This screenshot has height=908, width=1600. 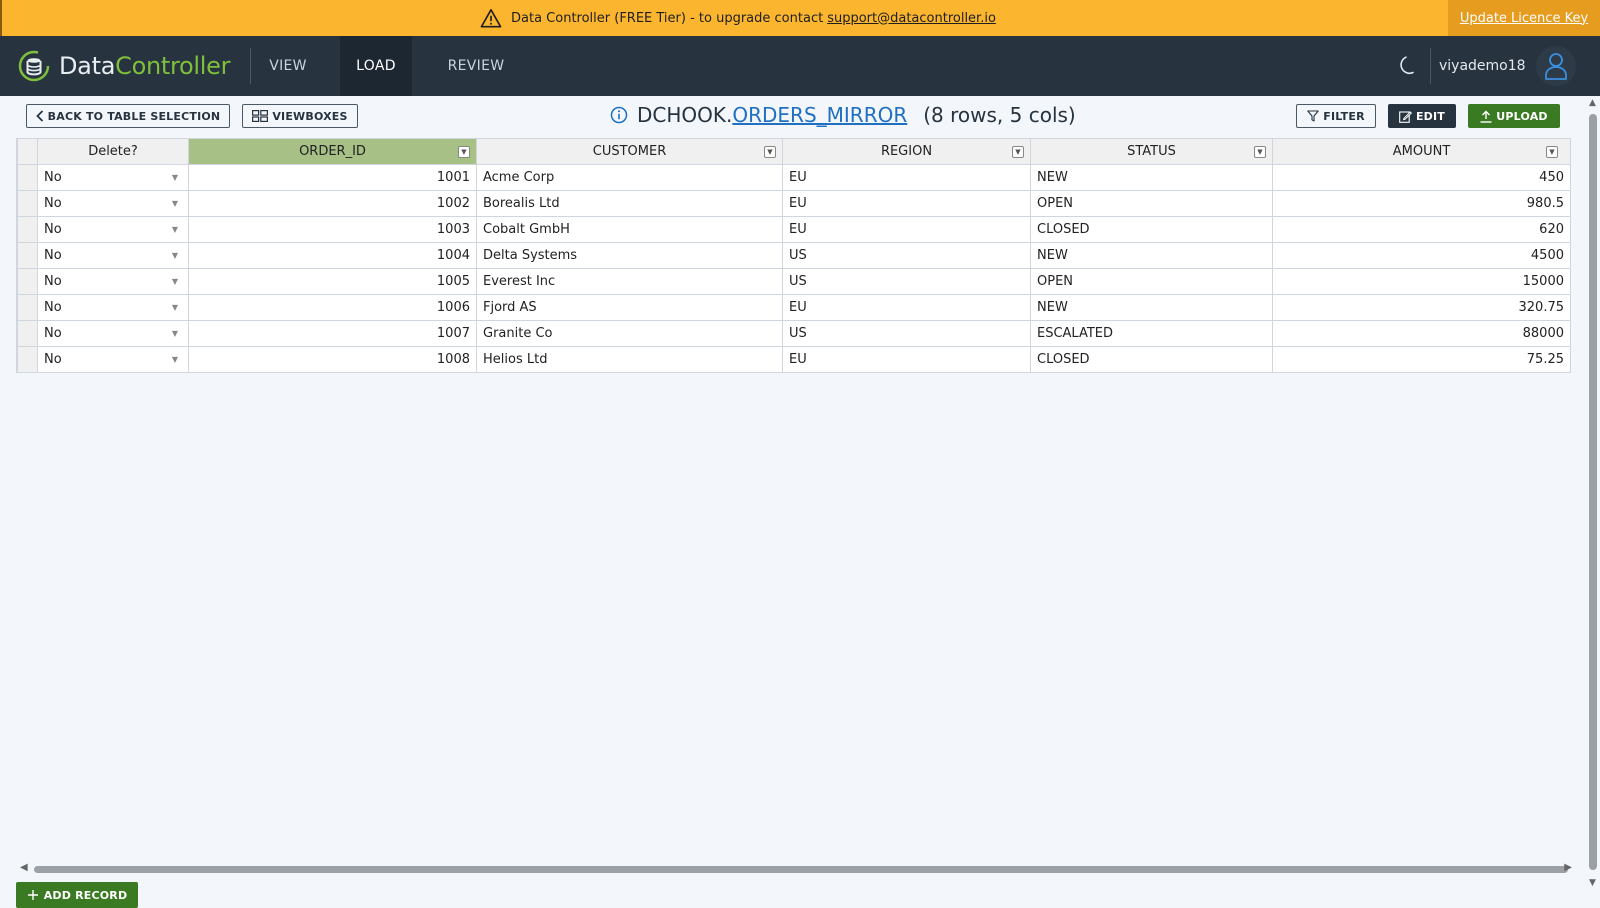 What do you see at coordinates (332, 281) in the screenshot?
I see `order-id-cell: 1005` at bounding box center [332, 281].